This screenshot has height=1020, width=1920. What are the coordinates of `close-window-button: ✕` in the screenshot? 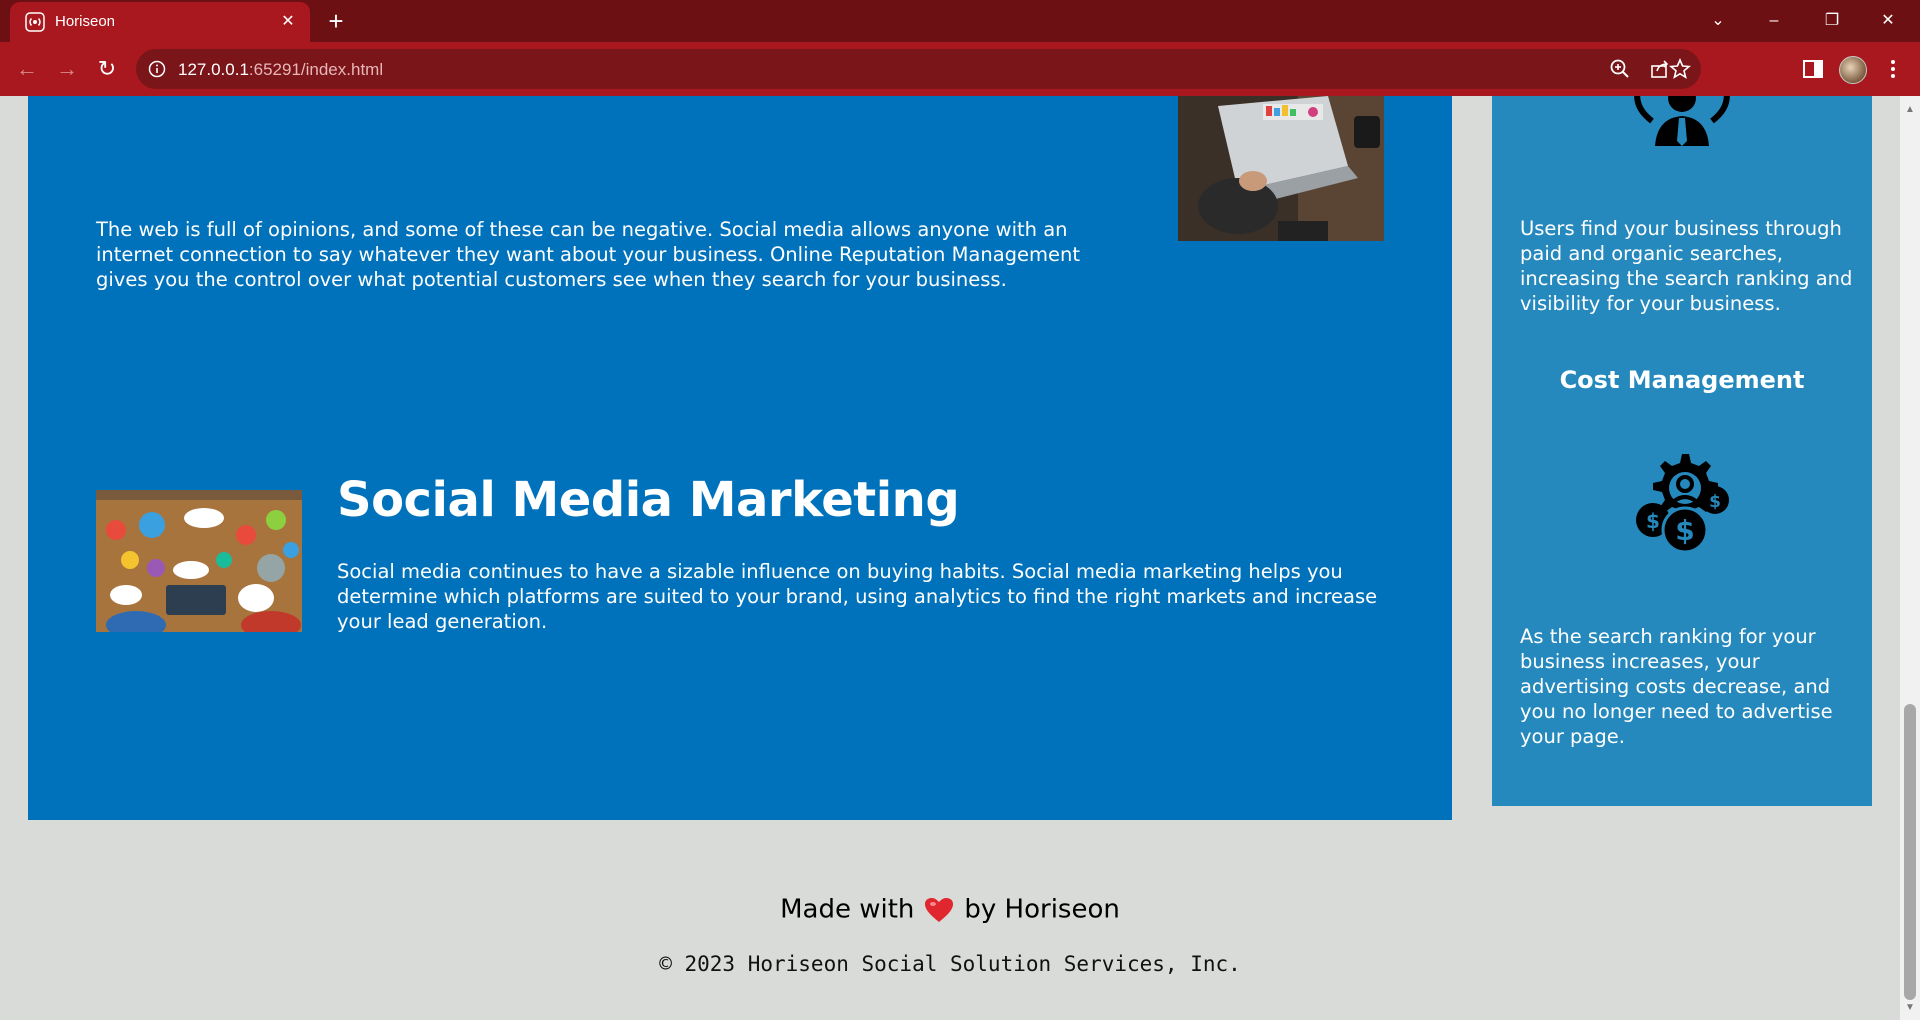 It's located at (1888, 21).